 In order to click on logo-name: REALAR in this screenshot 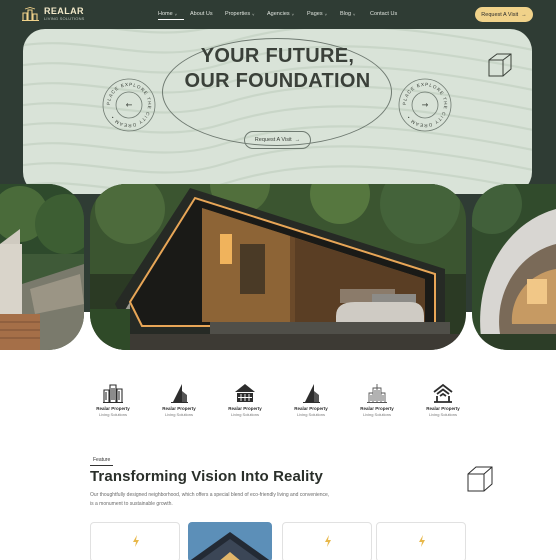, I will do `click(64, 11)`.